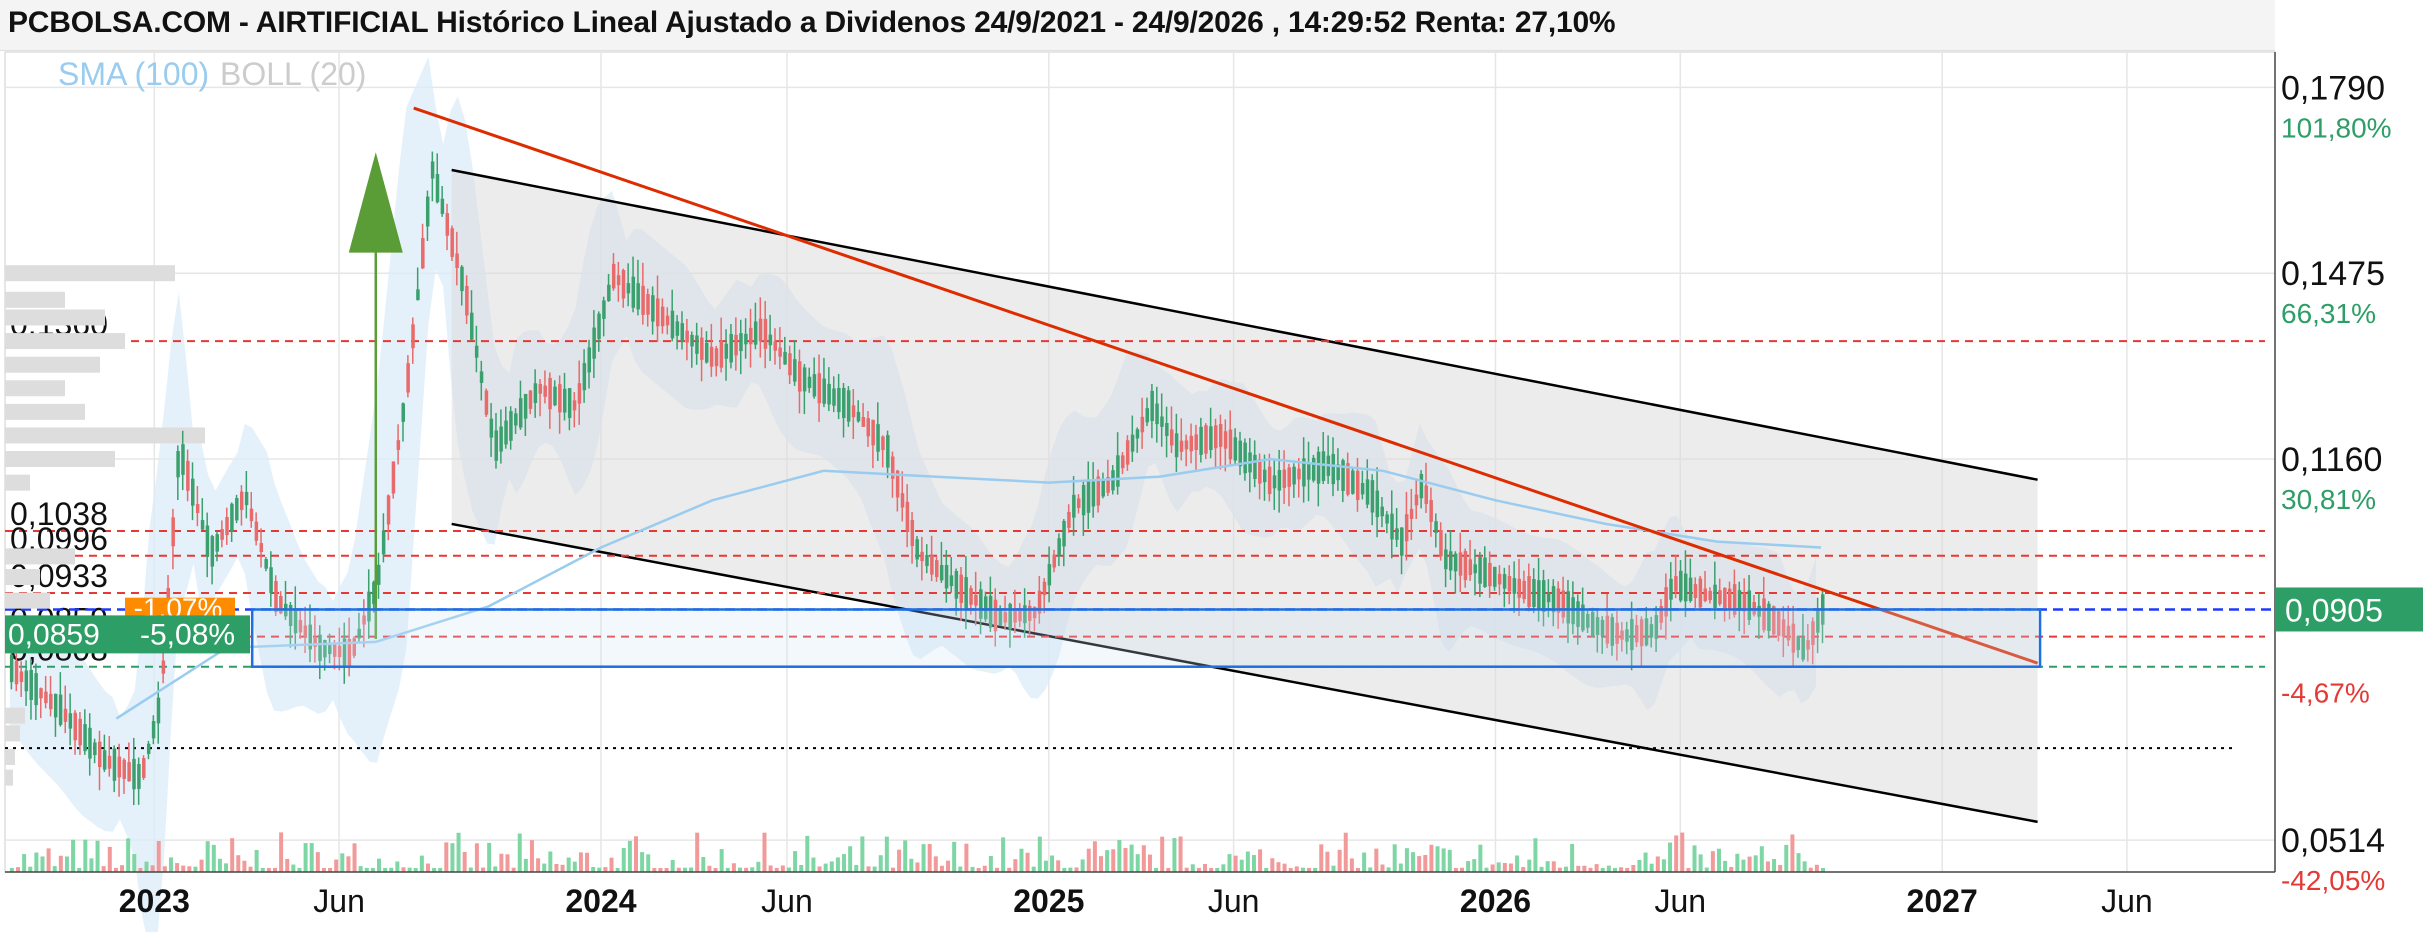 This screenshot has width=2426, height=932. What do you see at coordinates (2328, 313) in the screenshot?
I see `price-pct-label: 66,31%` at bounding box center [2328, 313].